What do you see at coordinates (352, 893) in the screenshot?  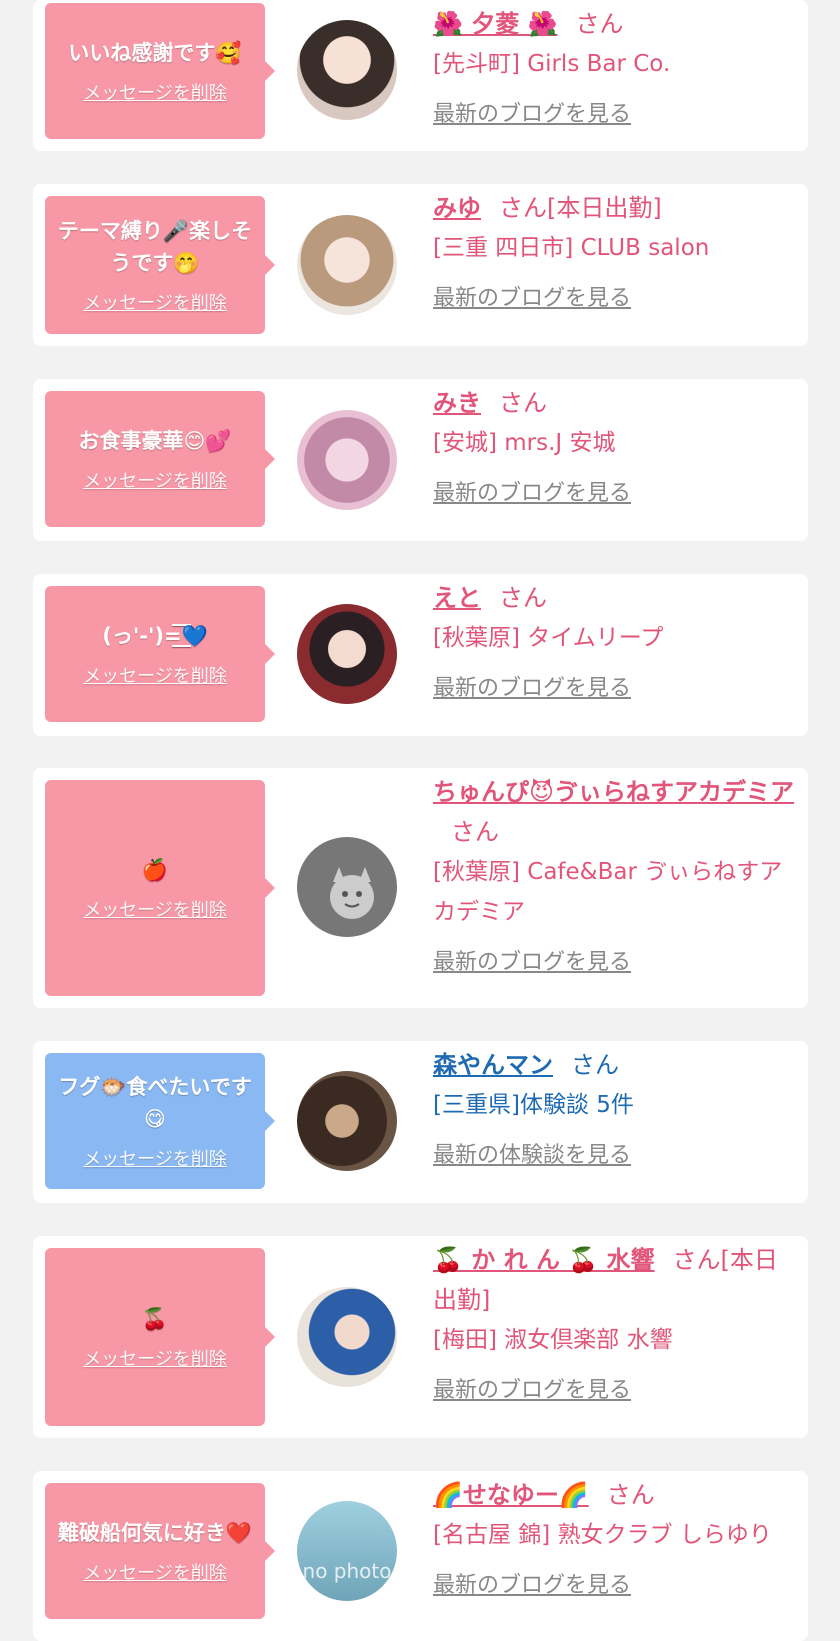 I see `mascot-icon` at bounding box center [352, 893].